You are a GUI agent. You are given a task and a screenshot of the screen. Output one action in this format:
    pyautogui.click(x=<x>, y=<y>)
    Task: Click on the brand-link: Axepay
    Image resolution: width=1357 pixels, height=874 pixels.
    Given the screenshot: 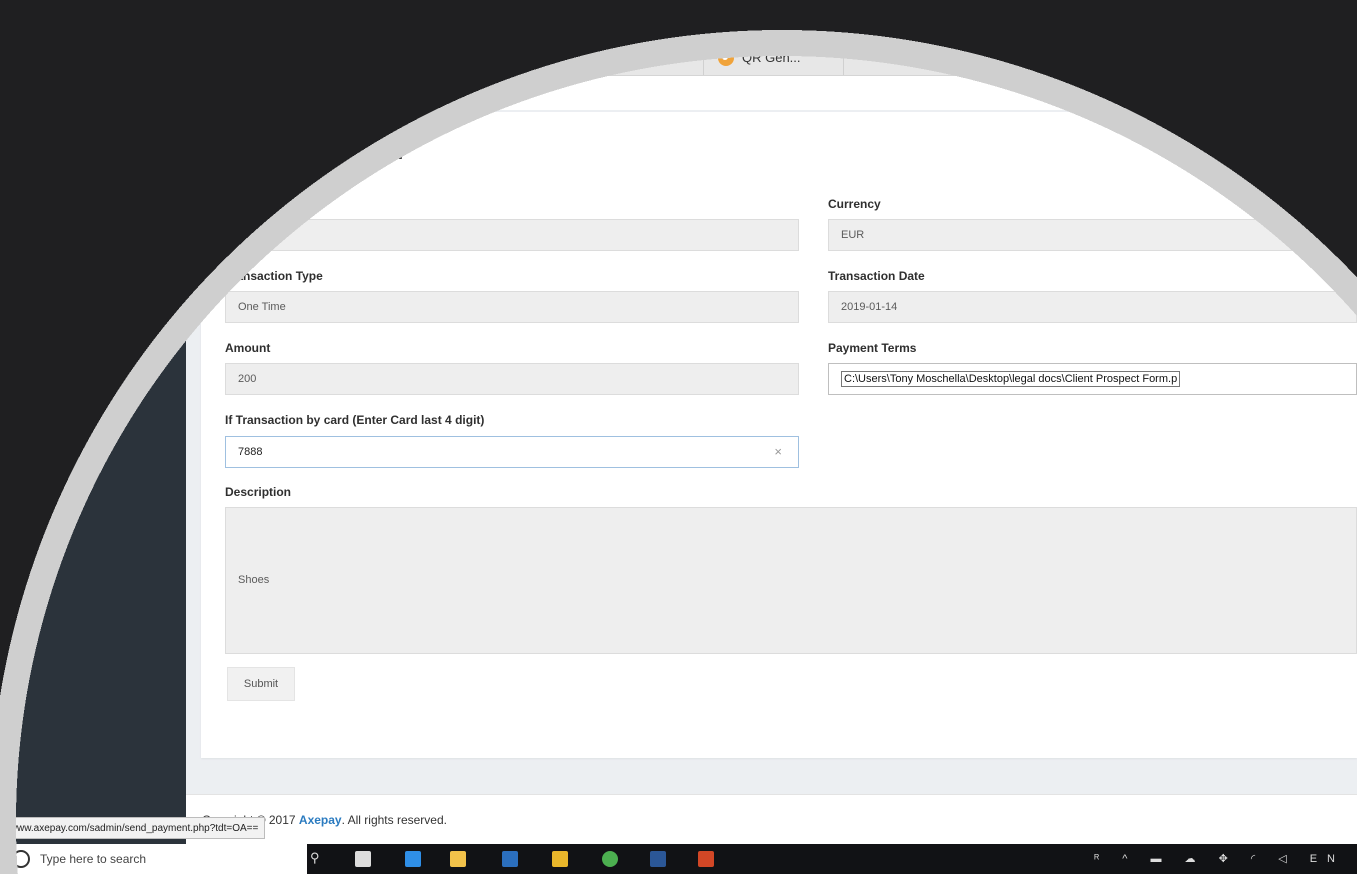 What is the action you would take?
    pyautogui.click(x=320, y=820)
    